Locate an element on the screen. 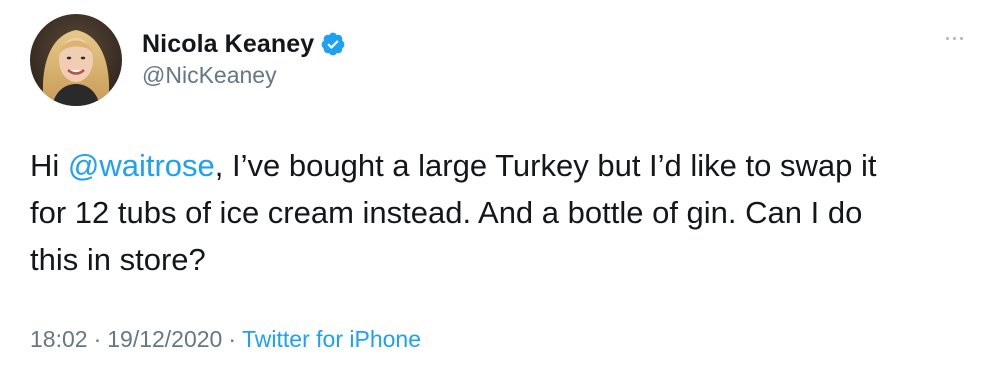 The width and height of the screenshot is (1000, 377). mention-link: @waitrose is located at coordinates (141, 165).